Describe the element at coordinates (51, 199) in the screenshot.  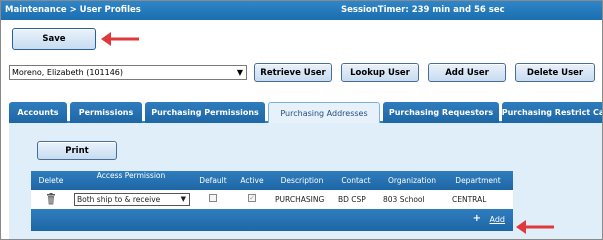
I see `trash-icon` at that location.